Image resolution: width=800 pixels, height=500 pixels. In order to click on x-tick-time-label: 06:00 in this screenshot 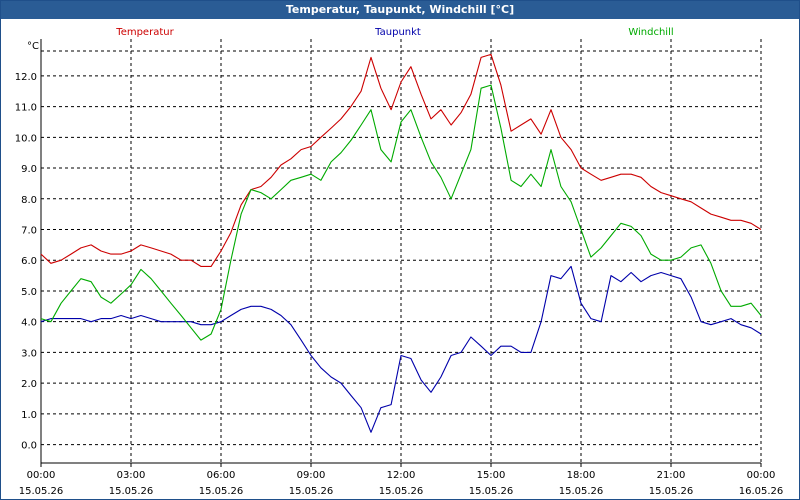, I will do `click(221, 475)`.